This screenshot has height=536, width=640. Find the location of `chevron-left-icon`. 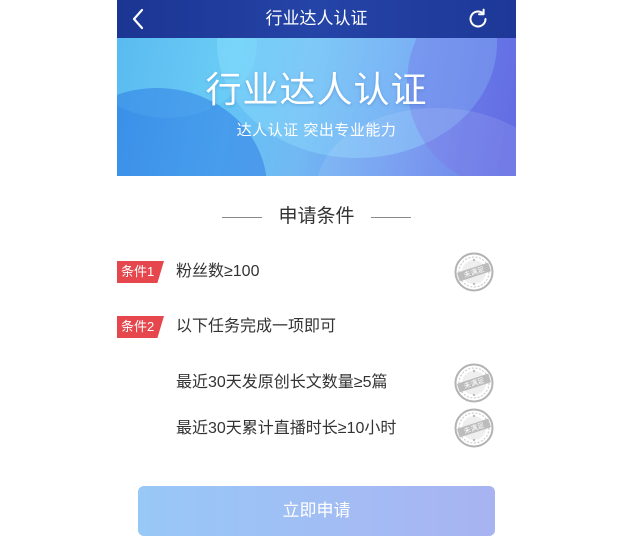

chevron-left-icon is located at coordinates (138, 19).